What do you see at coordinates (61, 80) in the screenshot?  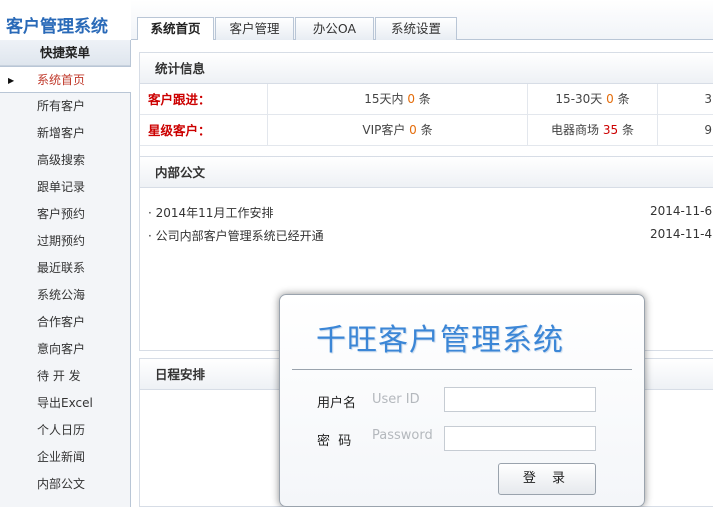 I see `sidebar-item-label: 系统首页` at bounding box center [61, 80].